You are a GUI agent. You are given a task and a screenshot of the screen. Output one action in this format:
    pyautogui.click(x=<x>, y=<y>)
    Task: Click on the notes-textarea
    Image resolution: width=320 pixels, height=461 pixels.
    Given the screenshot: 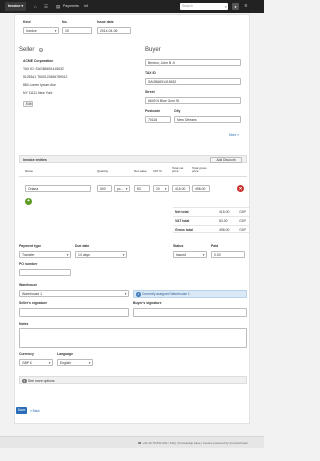 What is the action you would take?
    pyautogui.click(x=133, y=338)
    